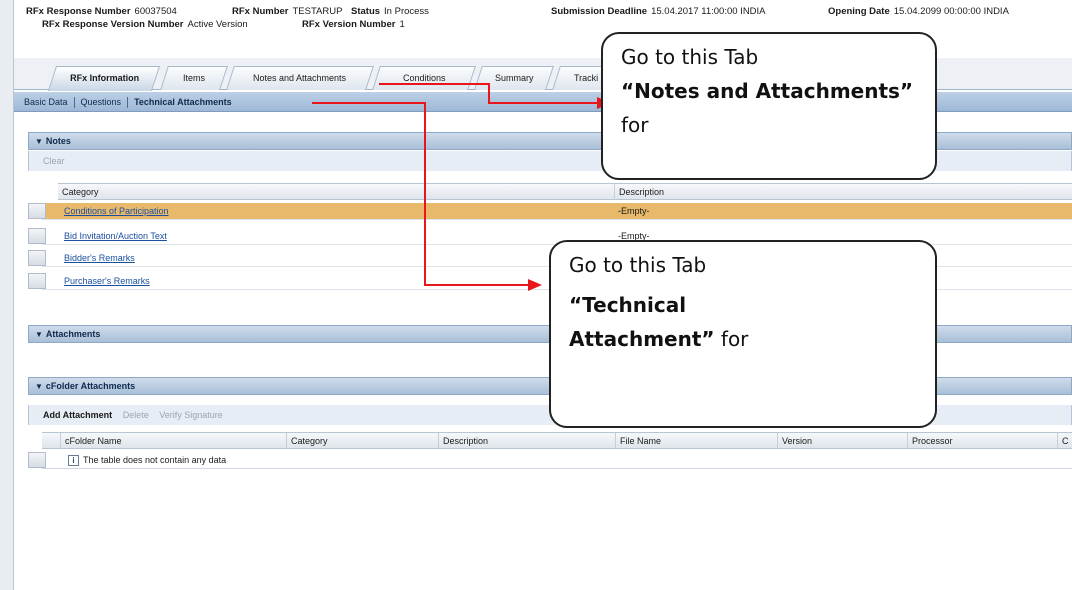 This screenshot has width=1072, height=590. What do you see at coordinates (402, 24) in the screenshot?
I see `rfx-version-value: 1` at bounding box center [402, 24].